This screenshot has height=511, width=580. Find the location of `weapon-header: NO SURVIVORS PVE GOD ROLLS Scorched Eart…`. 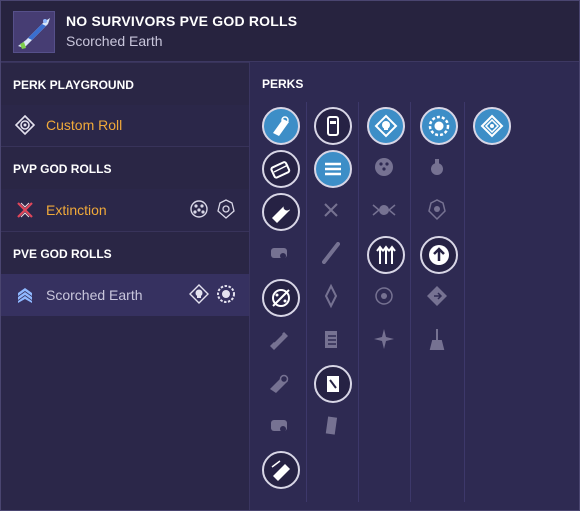

weapon-header: NO SURVIVORS PVE GOD ROLLS Scorched Eart… is located at coordinates (290, 31).